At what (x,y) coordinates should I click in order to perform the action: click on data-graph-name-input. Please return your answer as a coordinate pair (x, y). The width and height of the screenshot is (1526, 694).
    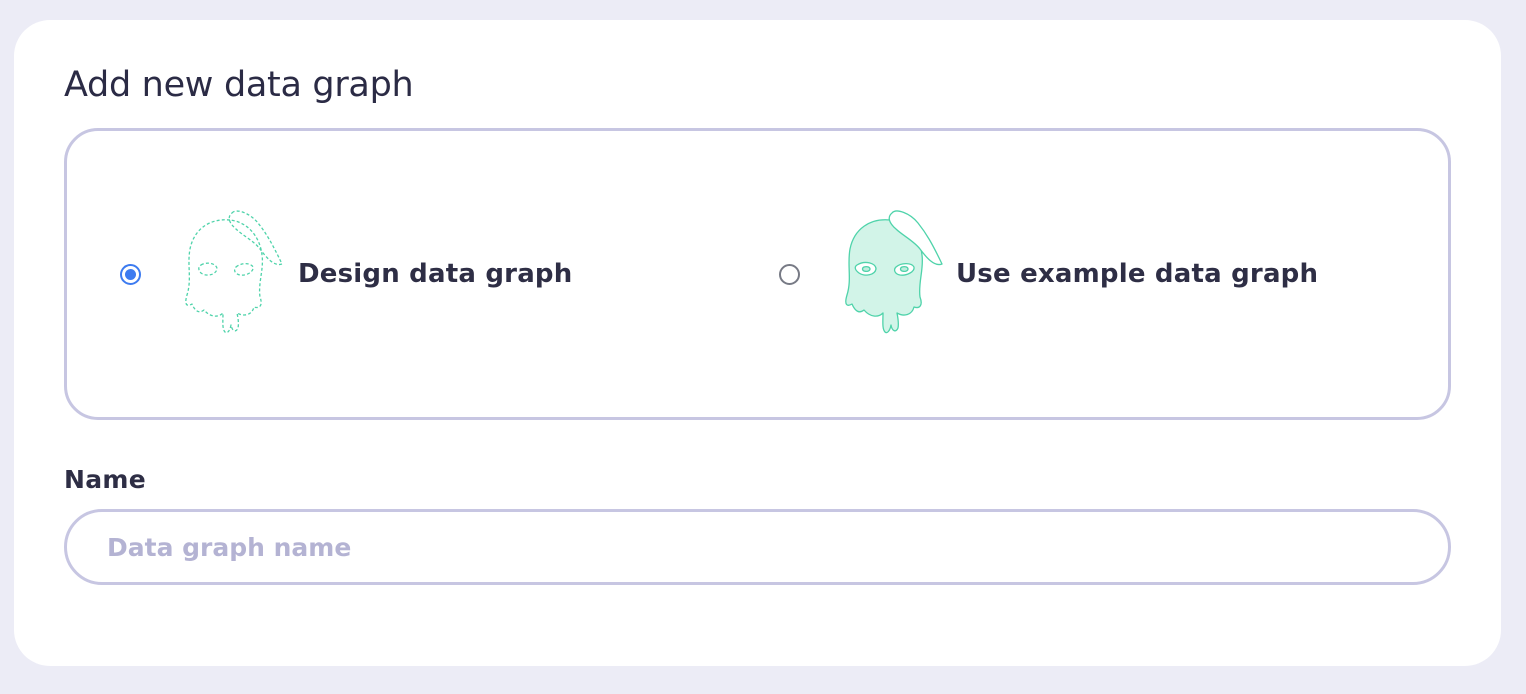
    Looking at the image, I should click on (757, 547).